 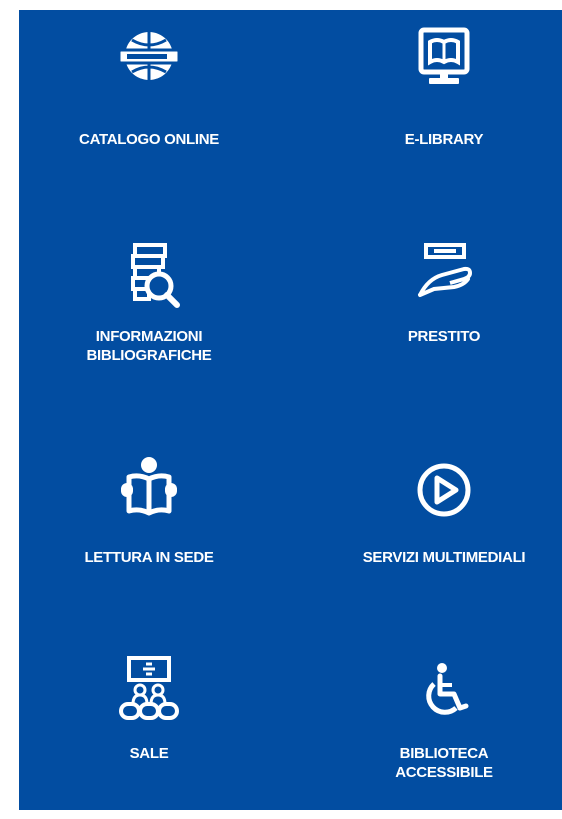 I want to click on service-prestito: PRESTITO, so click(x=438, y=310).